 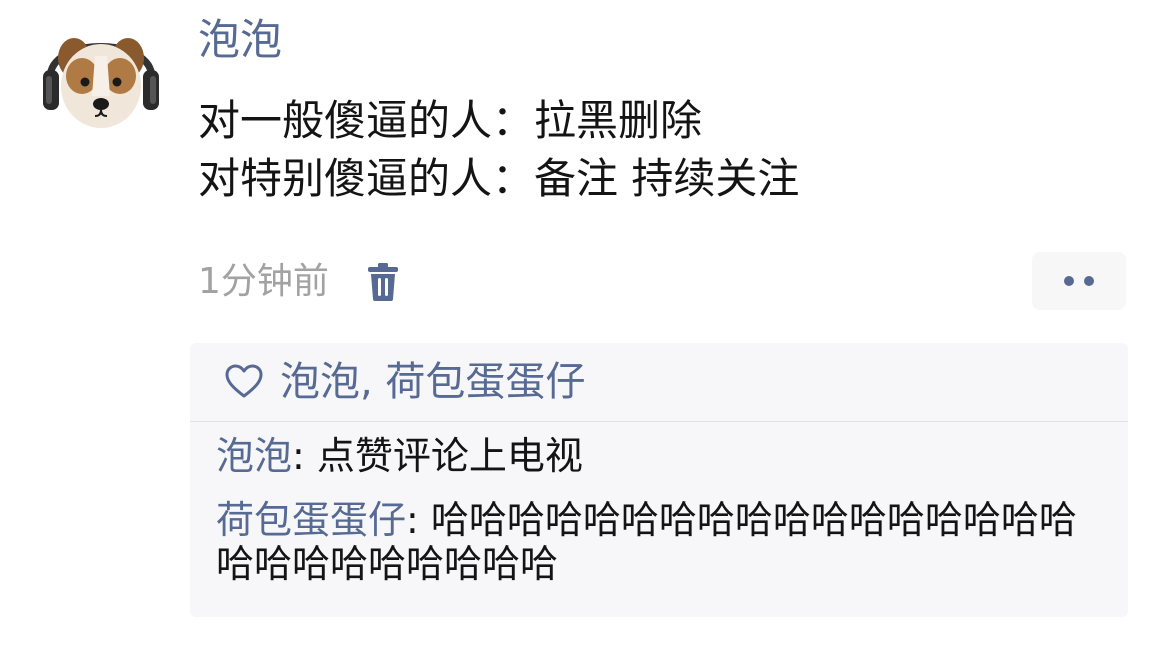 What do you see at coordinates (244, 381) in the screenshot?
I see `heart-outline-icon` at bounding box center [244, 381].